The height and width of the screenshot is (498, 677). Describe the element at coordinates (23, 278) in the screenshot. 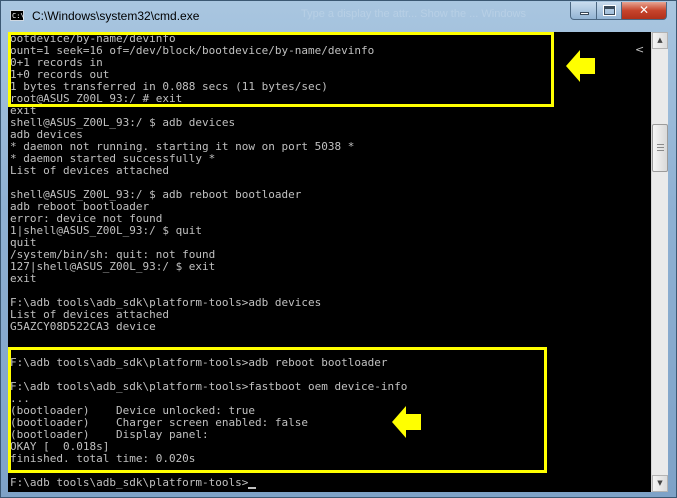

I see `console-line: exit` at that location.